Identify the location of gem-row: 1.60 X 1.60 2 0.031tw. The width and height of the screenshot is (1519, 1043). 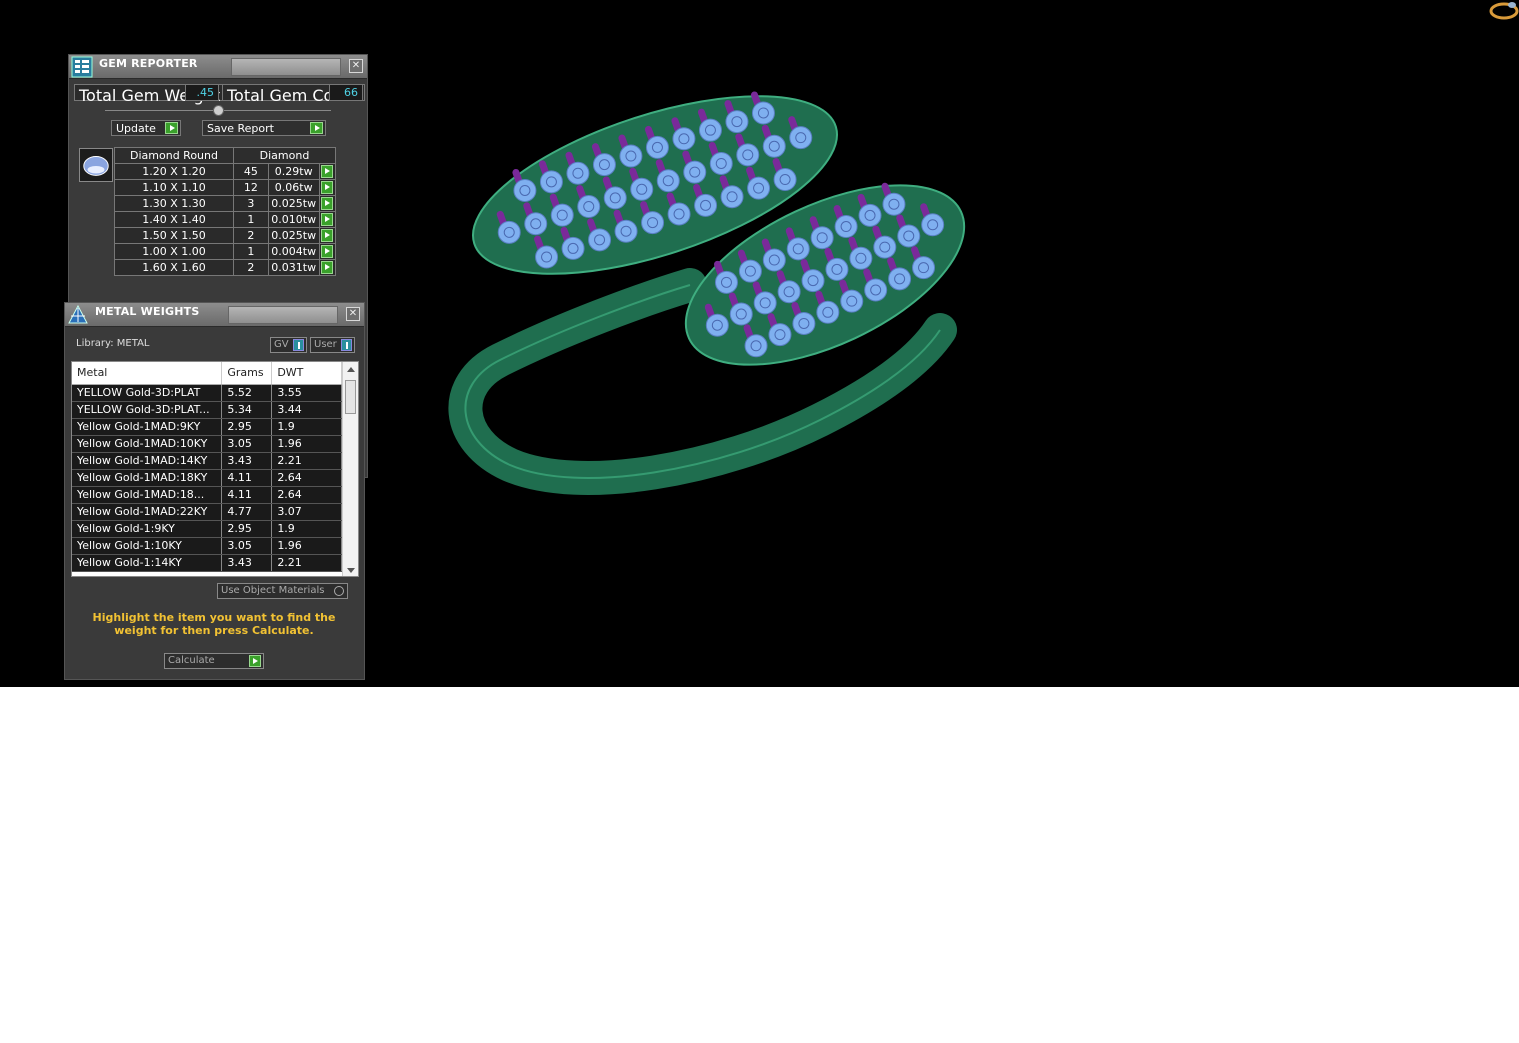
(225, 267).